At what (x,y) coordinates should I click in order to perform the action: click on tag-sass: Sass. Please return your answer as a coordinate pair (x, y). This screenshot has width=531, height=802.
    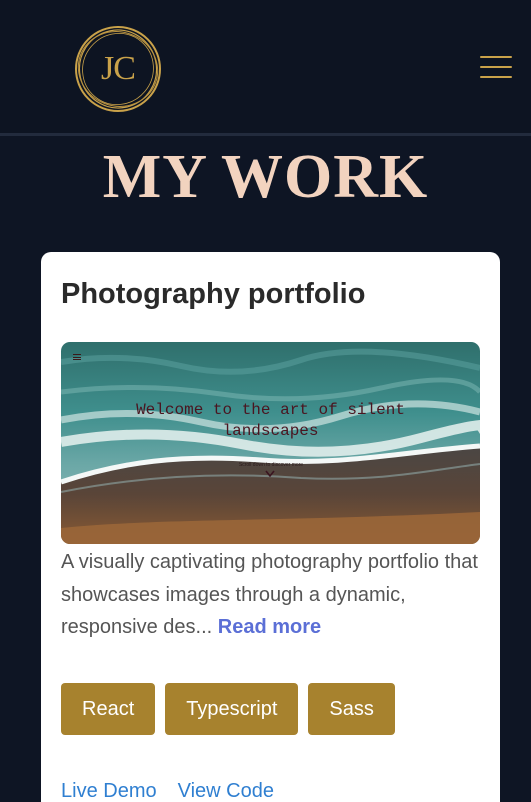
    Looking at the image, I should click on (351, 709).